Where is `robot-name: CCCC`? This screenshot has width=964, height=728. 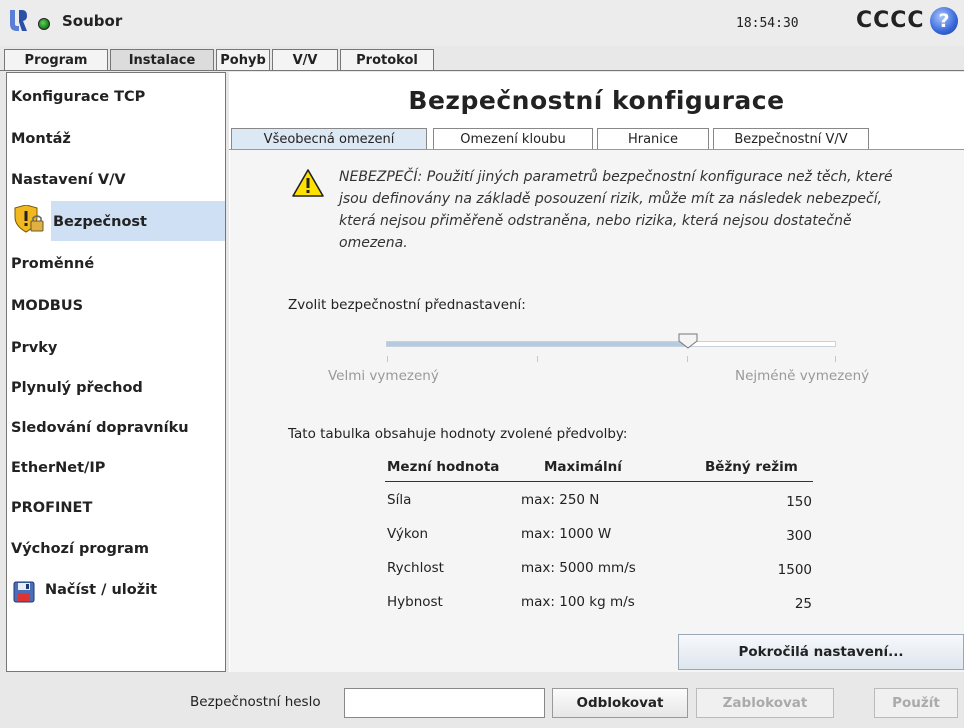
robot-name: CCCC is located at coordinates (890, 20).